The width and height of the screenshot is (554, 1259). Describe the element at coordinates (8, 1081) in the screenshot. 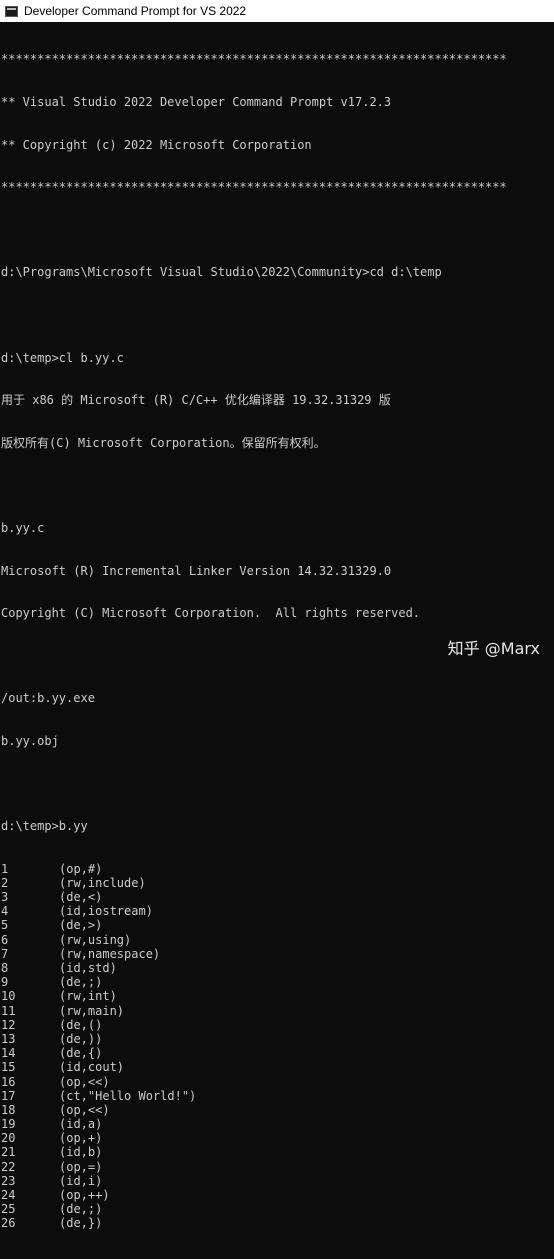

I see `token-index: 16` at that location.